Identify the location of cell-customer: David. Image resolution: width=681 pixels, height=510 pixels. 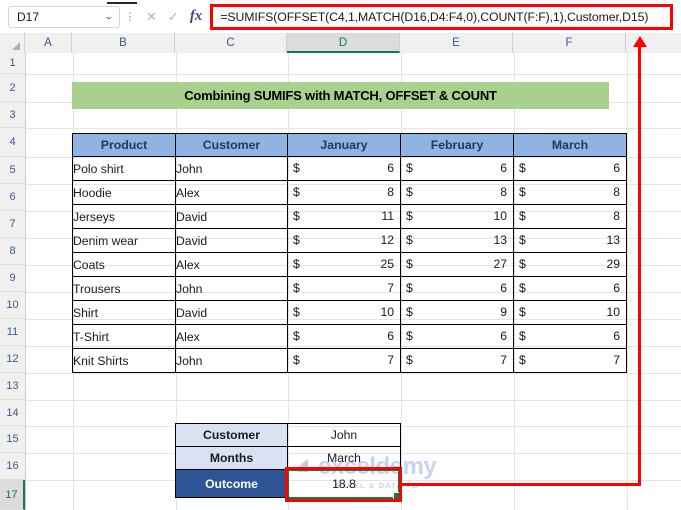
(231, 312).